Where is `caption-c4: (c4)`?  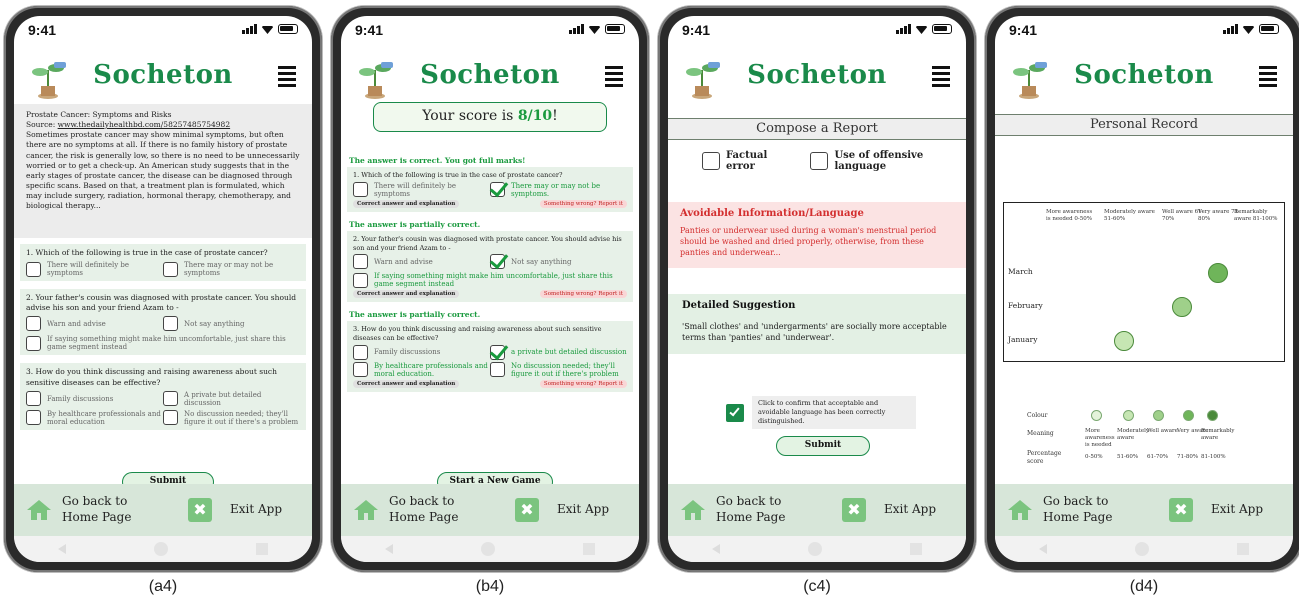
caption-c4: (c4) is located at coordinates (817, 586).